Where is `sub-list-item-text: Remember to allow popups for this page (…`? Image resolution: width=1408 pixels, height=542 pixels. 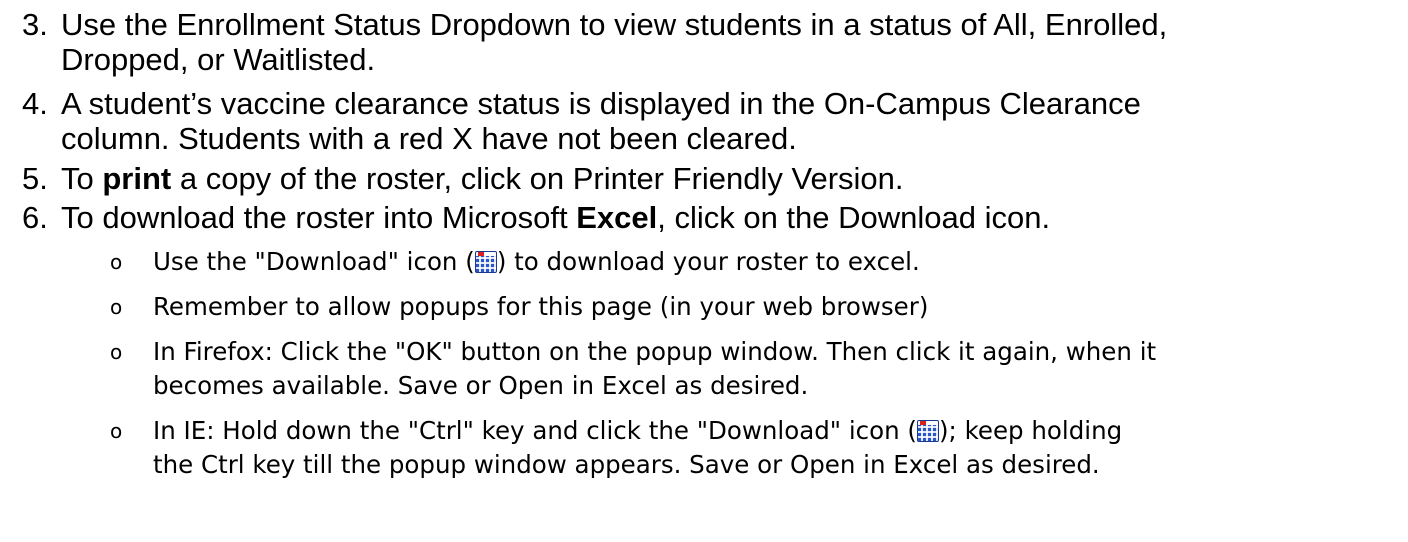 sub-list-item-text: Remember to allow popups for this page (… is located at coordinates (541, 306).